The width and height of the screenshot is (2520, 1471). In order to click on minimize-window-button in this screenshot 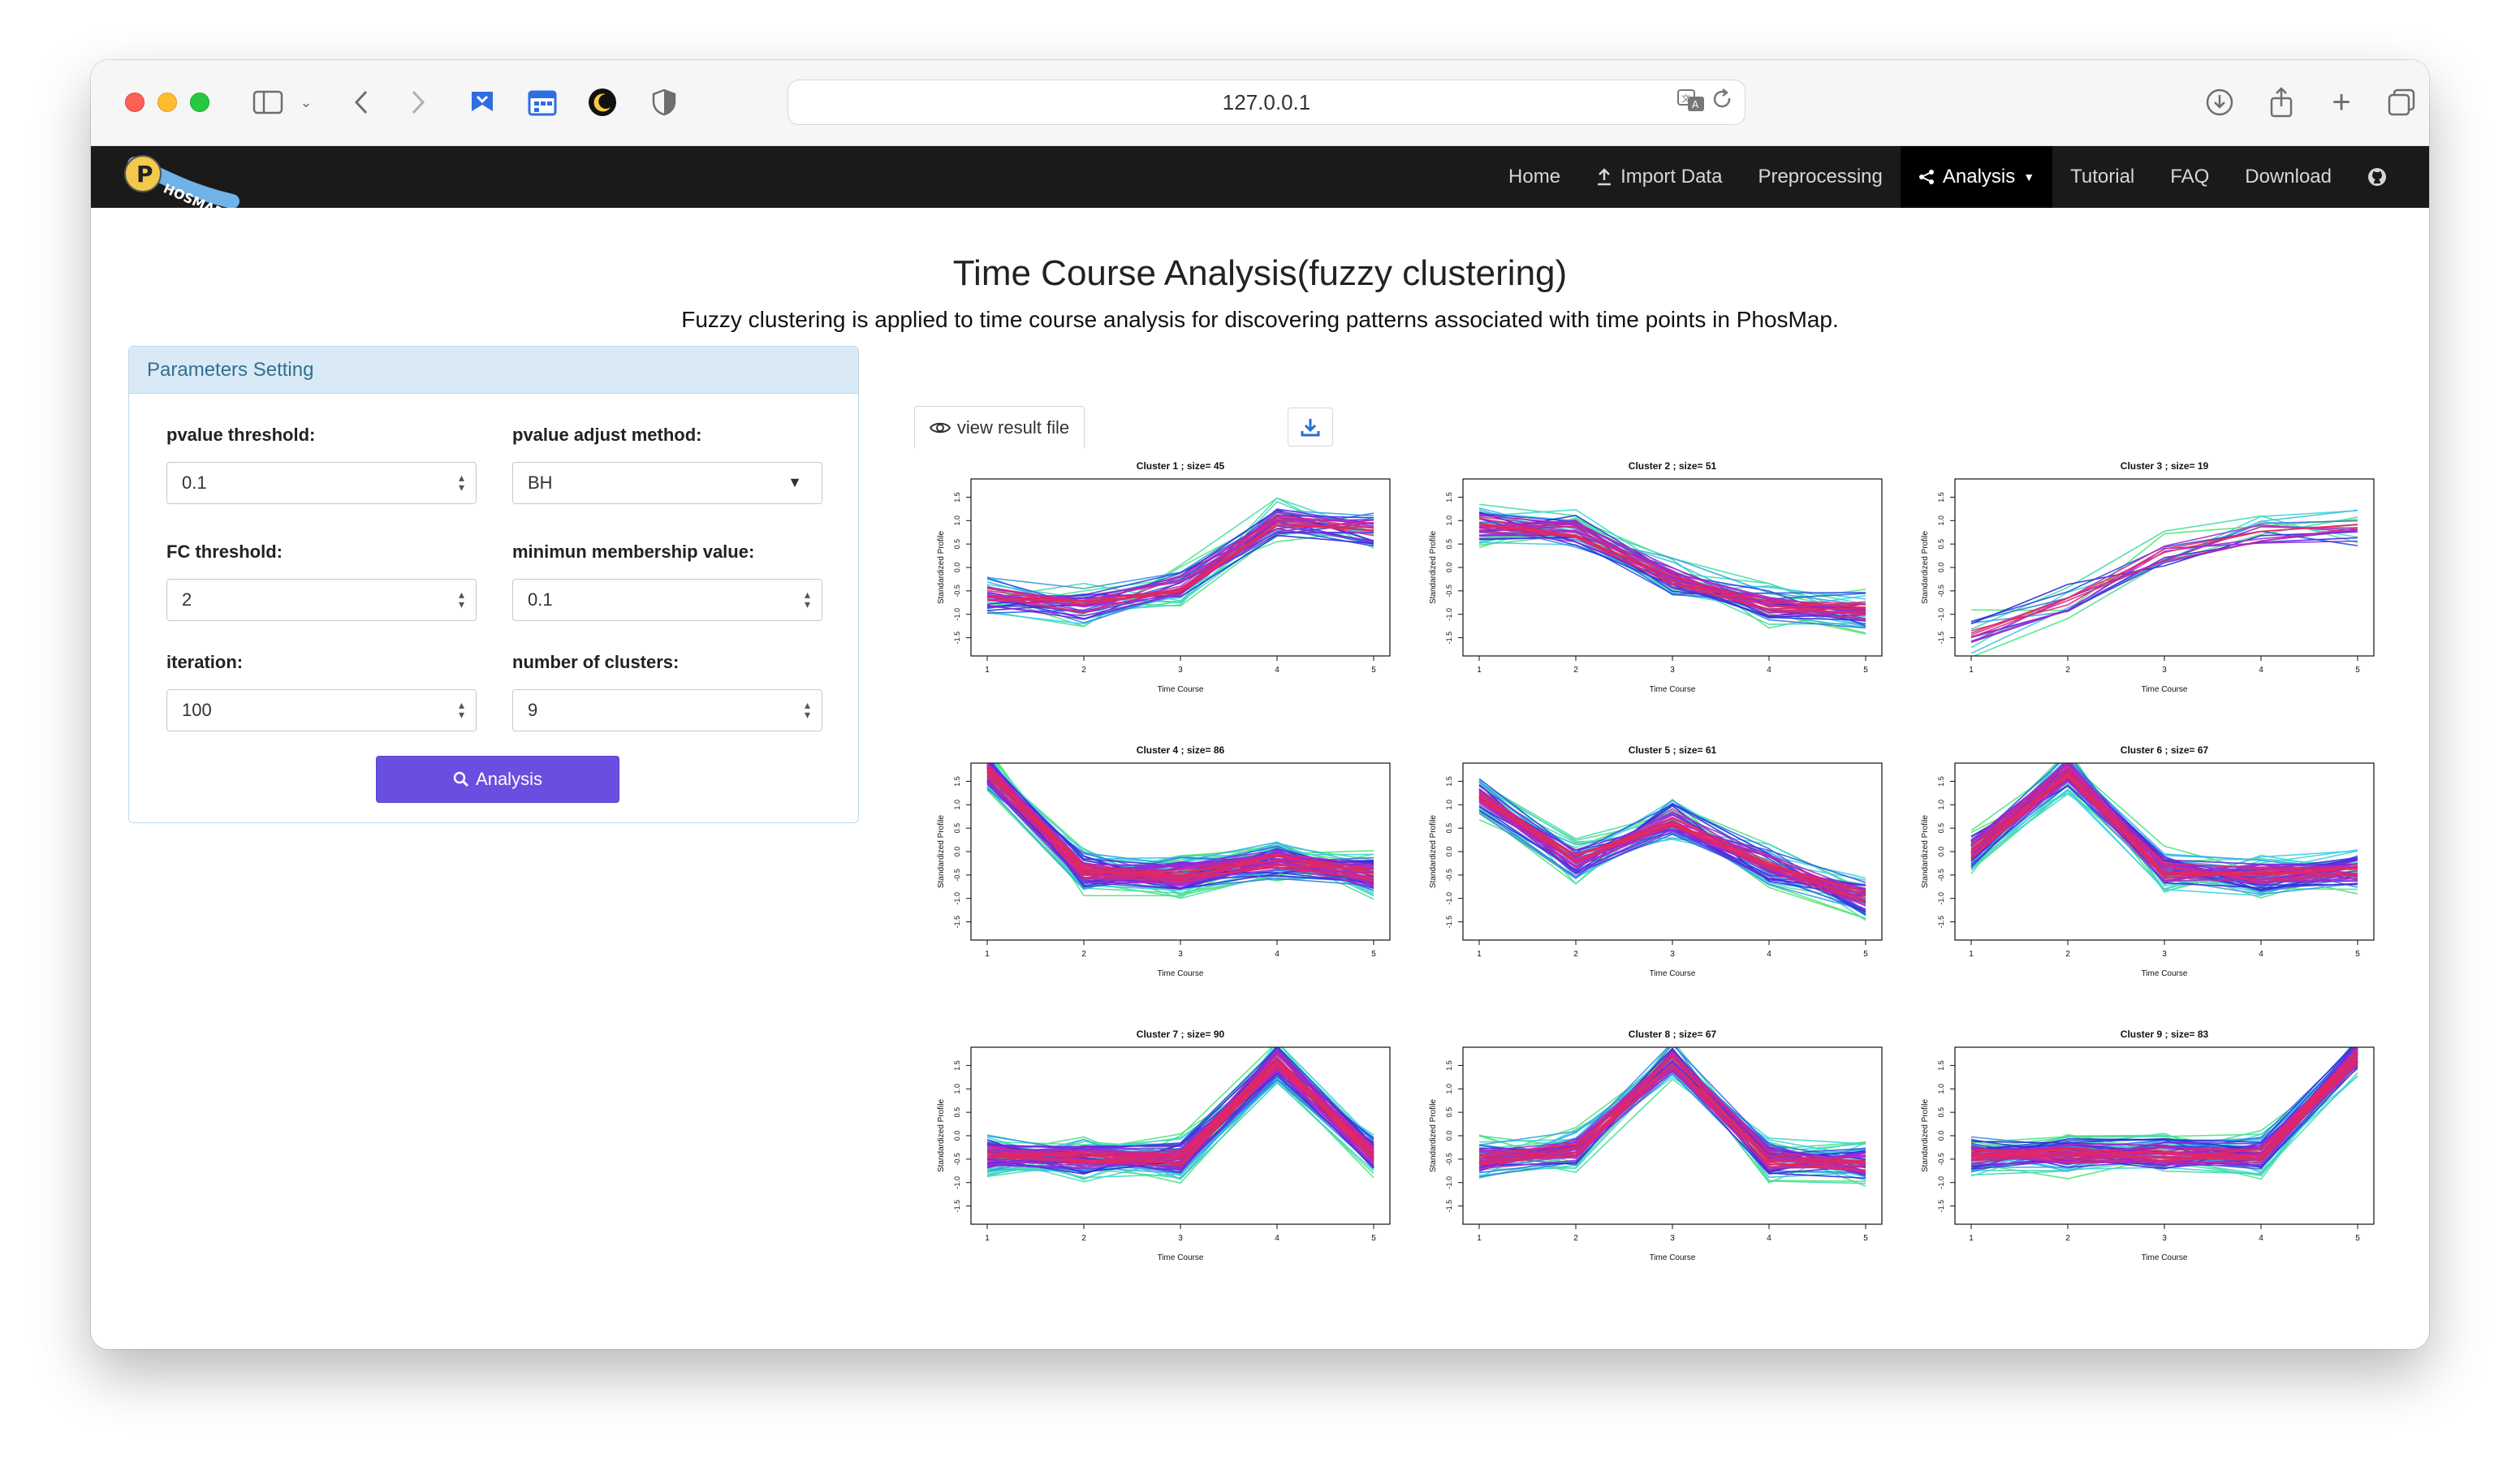, I will do `click(167, 102)`.